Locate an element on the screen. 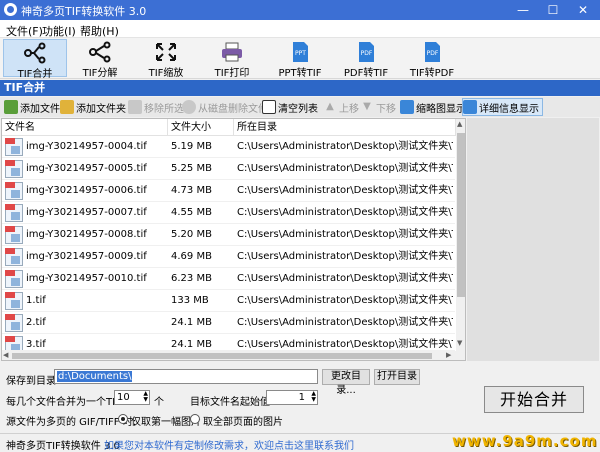 This screenshot has width=600, height=452. file-size: 4.73 MB is located at coordinates (191, 190).